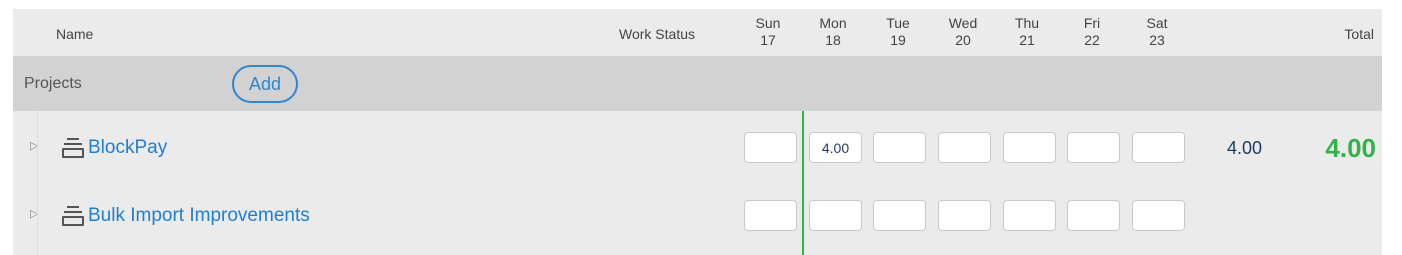 This screenshot has height=255, width=1402. What do you see at coordinates (53, 83) in the screenshot?
I see `section-title: Projects` at bounding box center [53, 83].